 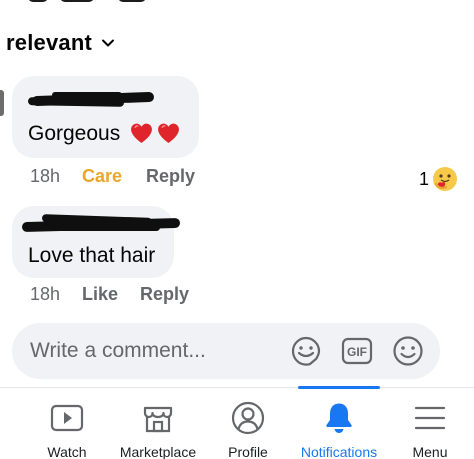 What do you see at coordinates (74, 133) in the screenshot?
I see `comment-text: Gorgeous` at bounding box center [74, 133].